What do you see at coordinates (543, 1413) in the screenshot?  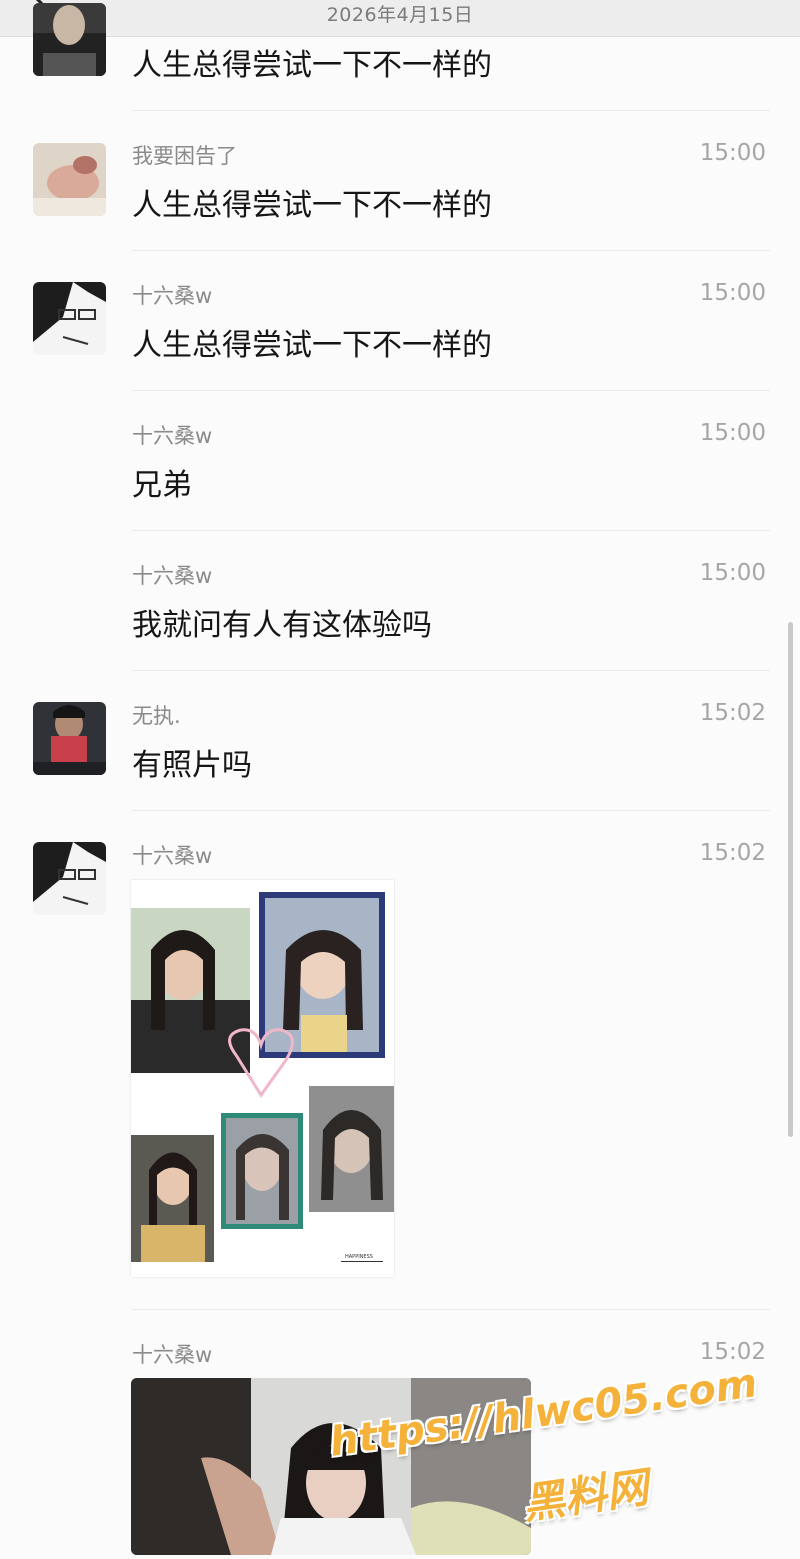 I see `watermark-url: https://hlwc05.com` at bounding box center [543, 1413].